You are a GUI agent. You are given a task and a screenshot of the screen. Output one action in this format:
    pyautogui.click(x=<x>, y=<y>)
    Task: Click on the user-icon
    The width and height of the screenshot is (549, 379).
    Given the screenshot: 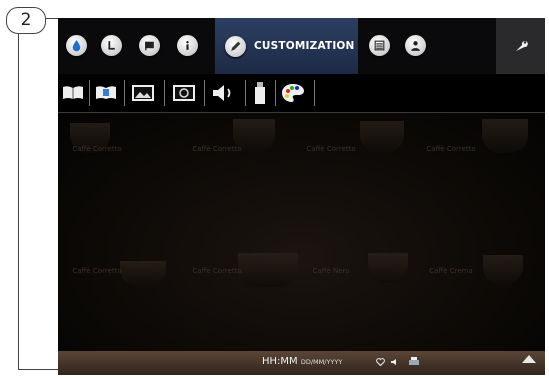 What is the action you would take?
    pyautogui.click(x=415, y=45)
    